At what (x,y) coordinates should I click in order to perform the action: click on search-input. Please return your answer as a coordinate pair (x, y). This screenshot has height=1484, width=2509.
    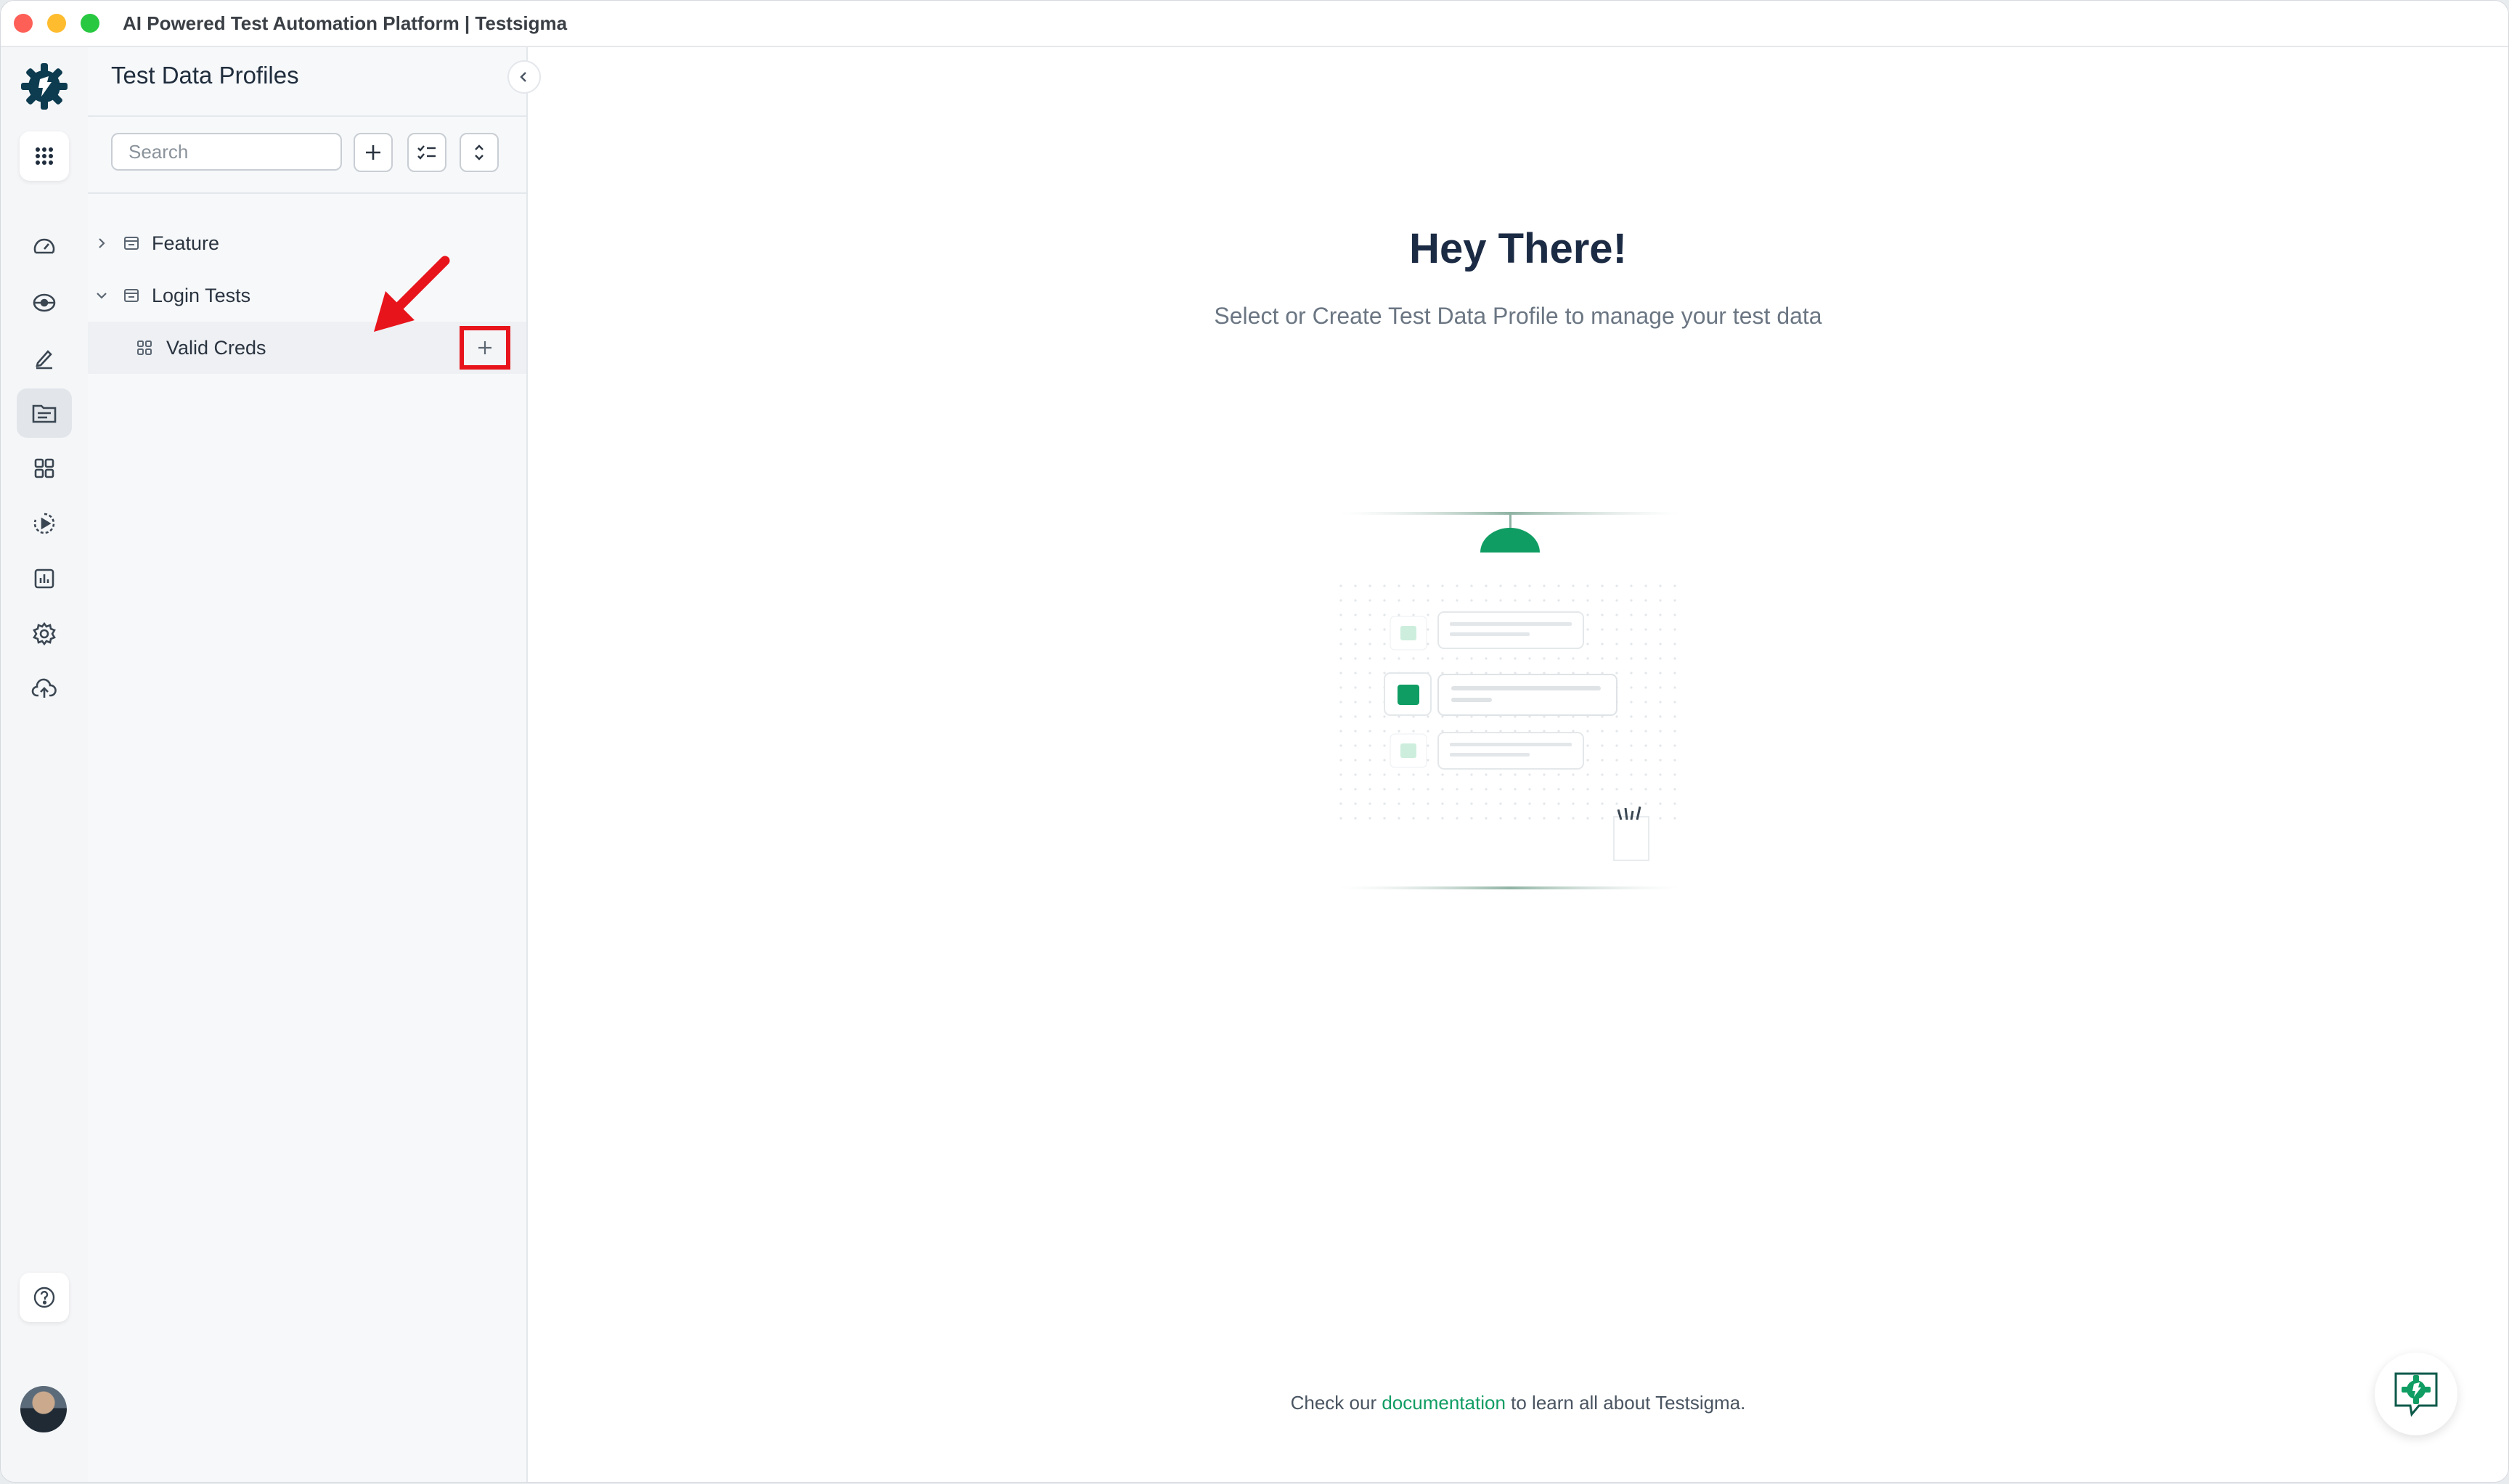
    Looking at the image, I should click on (226, 152).